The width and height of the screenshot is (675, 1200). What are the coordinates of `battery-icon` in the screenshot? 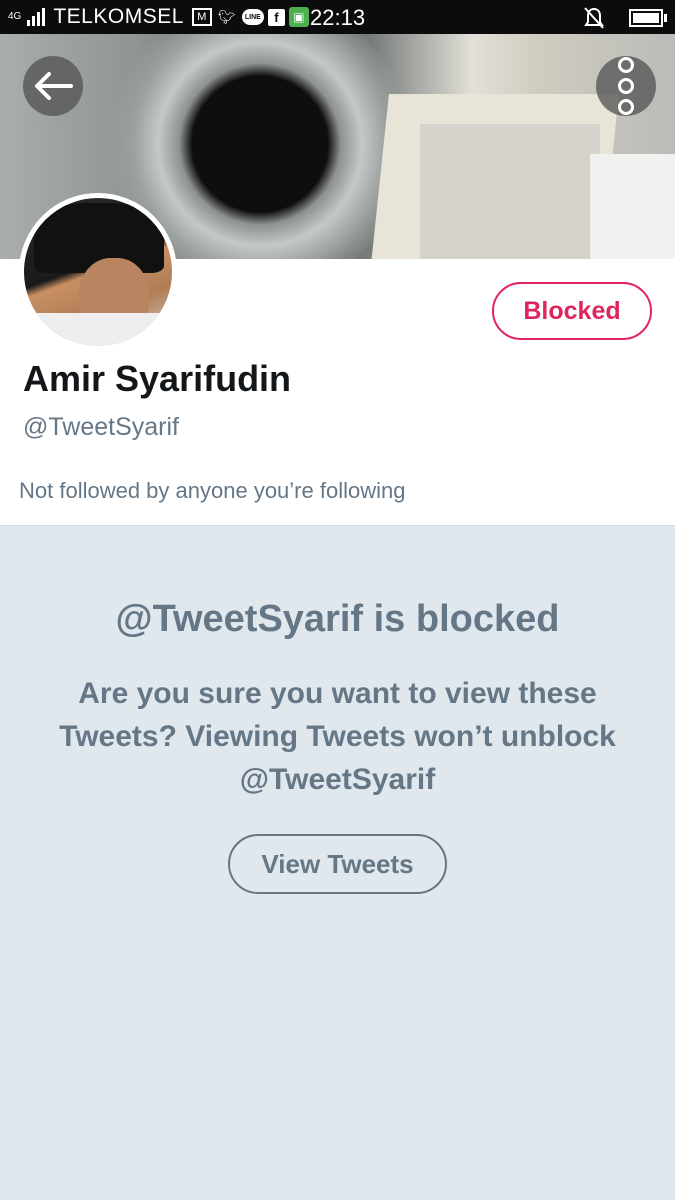 It's located at (648, 18).